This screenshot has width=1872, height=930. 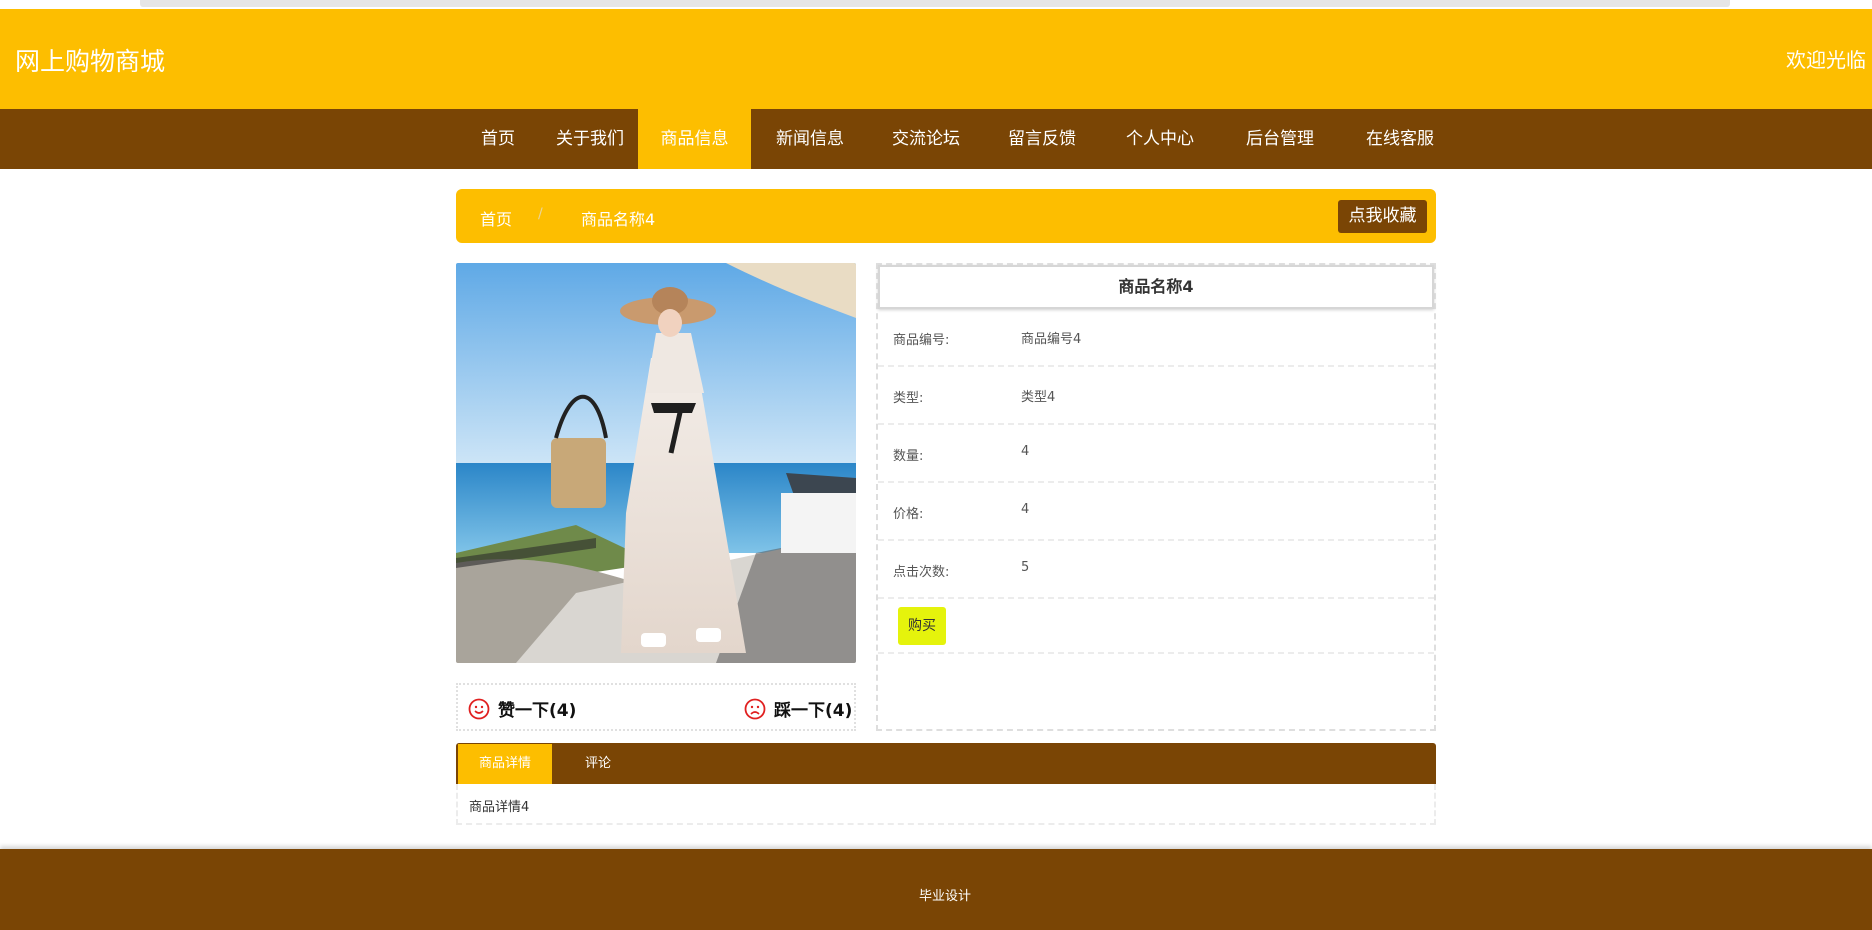 What do you see at coordinates (479, 708) in the screenshot?
I see `smile-icon` at bounding box center [479, 708].